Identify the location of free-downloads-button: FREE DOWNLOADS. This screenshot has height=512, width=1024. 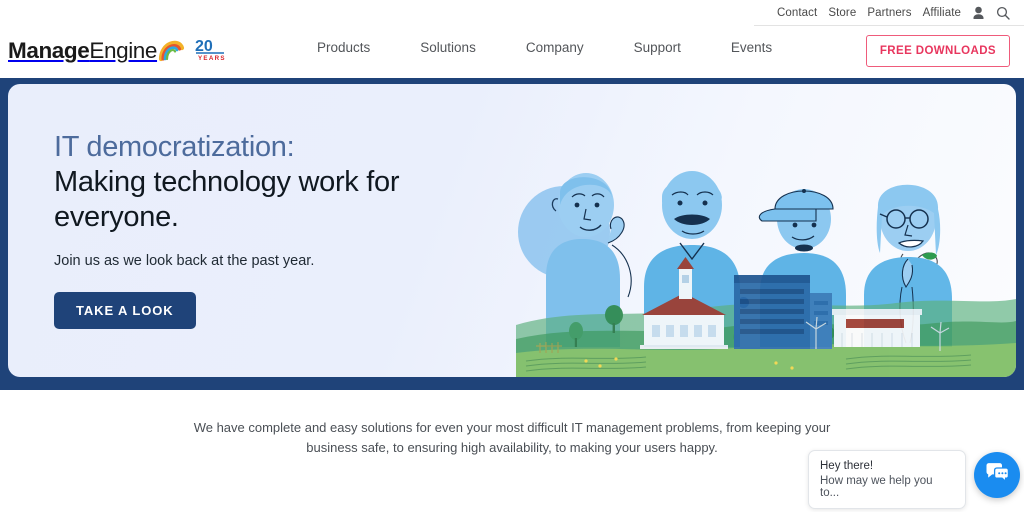
(937, 51).